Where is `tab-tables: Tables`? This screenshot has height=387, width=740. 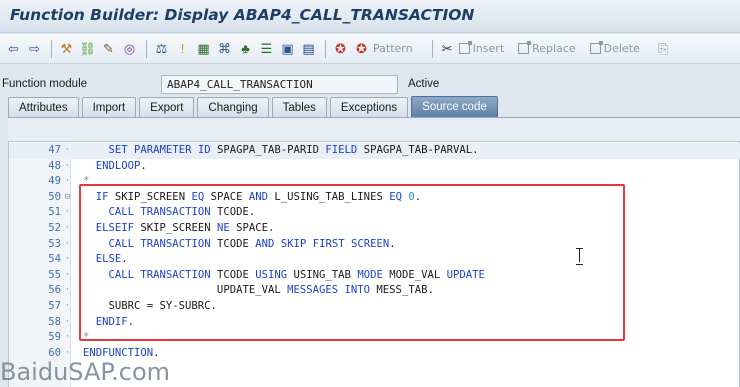 tab-tables: Tables is located at coordinates (299, 107).